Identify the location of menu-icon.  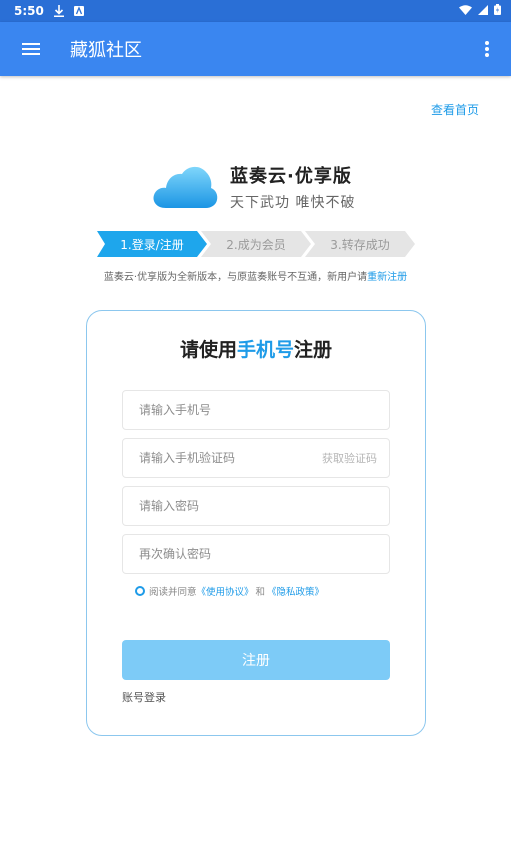
(31, 49).